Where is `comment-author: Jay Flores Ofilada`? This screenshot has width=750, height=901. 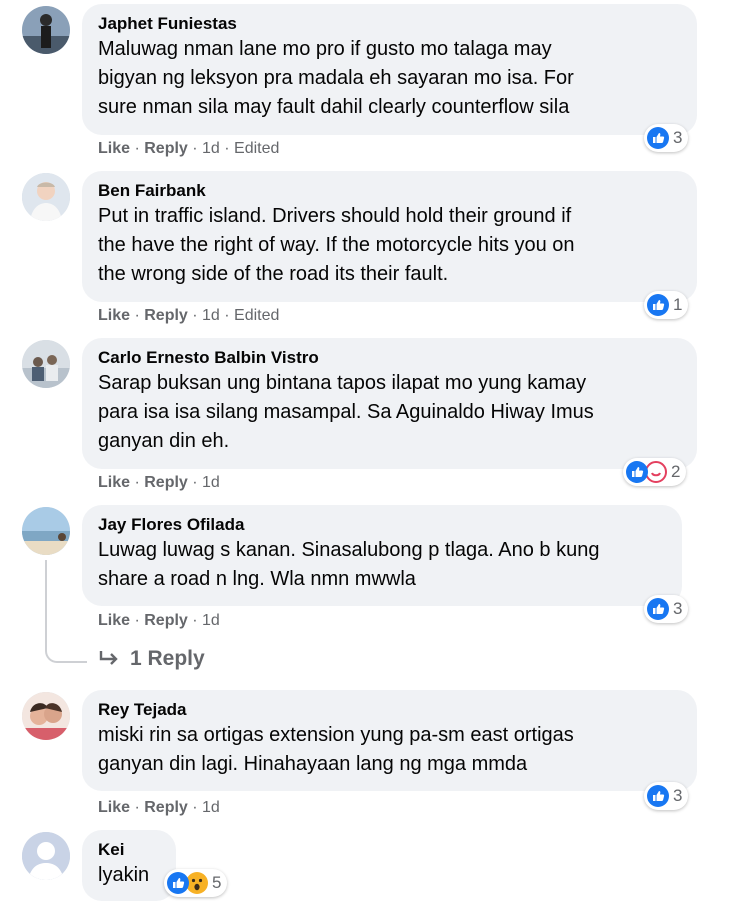 comment-author: Jay Flores Ofilada is located at coordinates (382, 525).